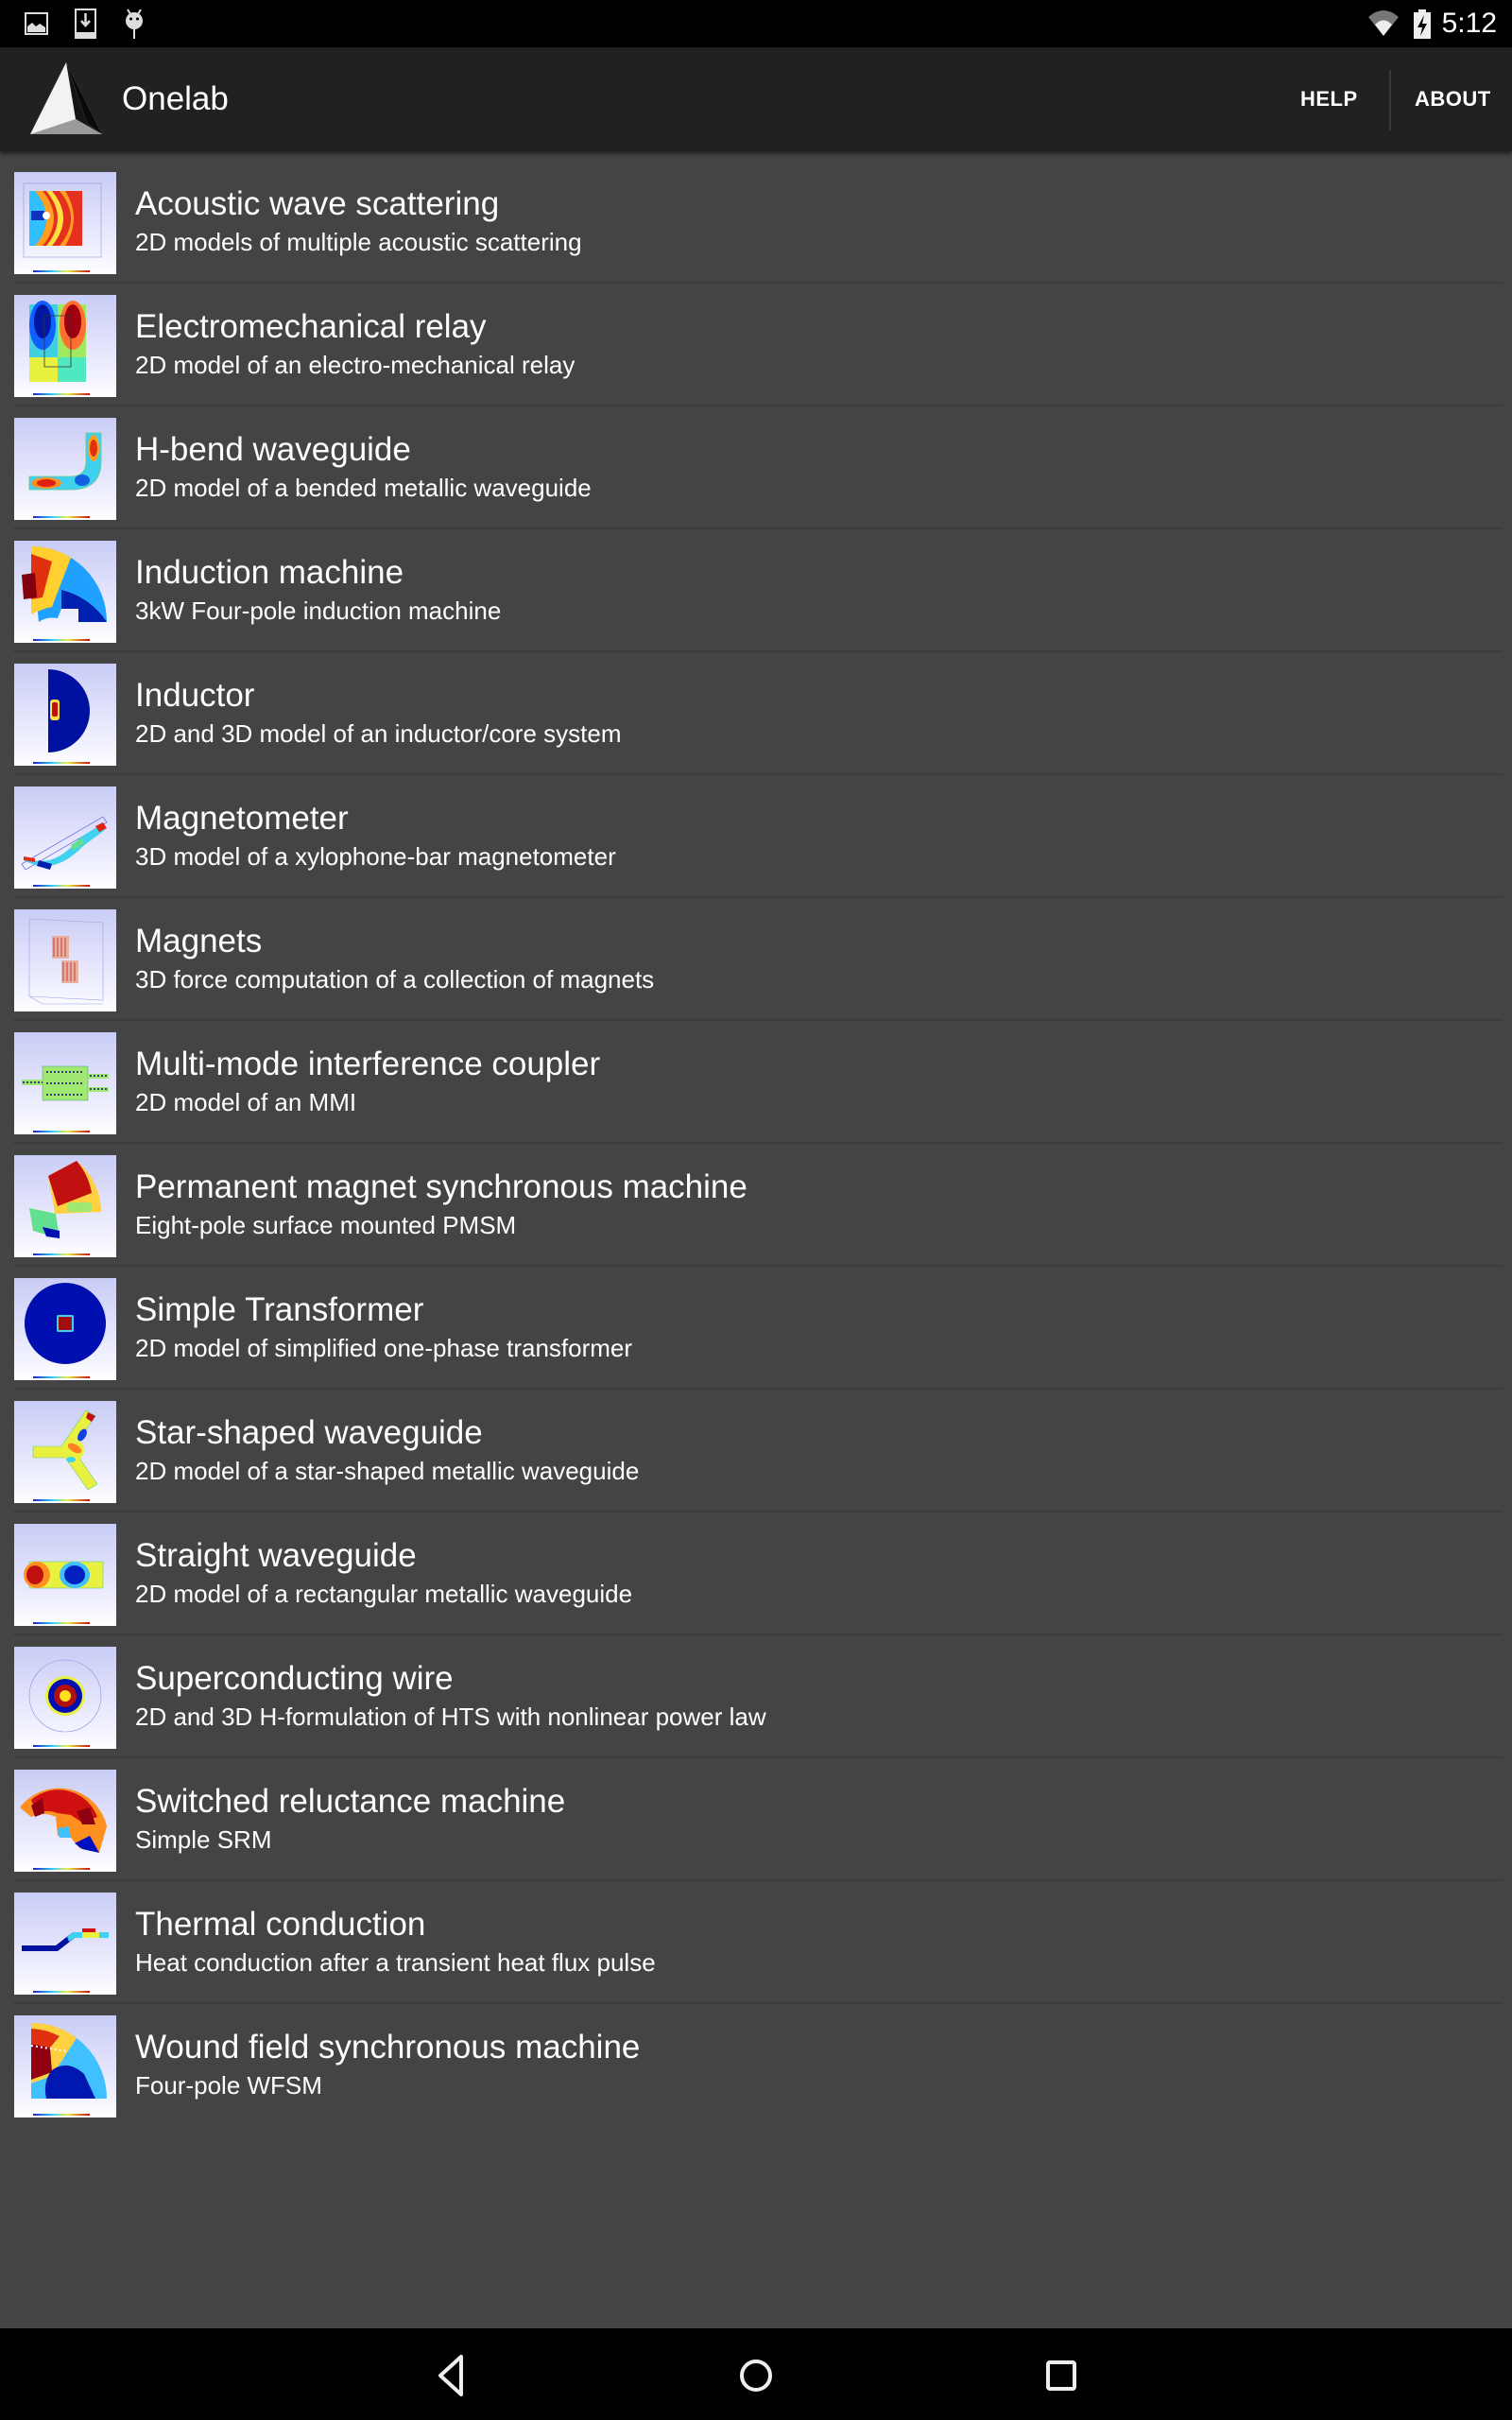 The width and height of the screenshot is (1512, 2420). Describe the element at coordinates (363, 488) in the screenshot. I see `model-subtitle: 2D model of a bended metallic waveguide` at that location.